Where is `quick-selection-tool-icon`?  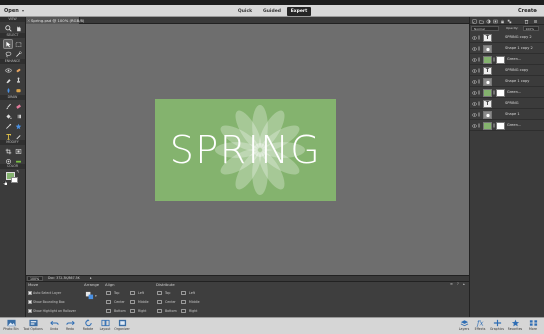
quick-selection-tool-icon is located at coordinates (18, 54).